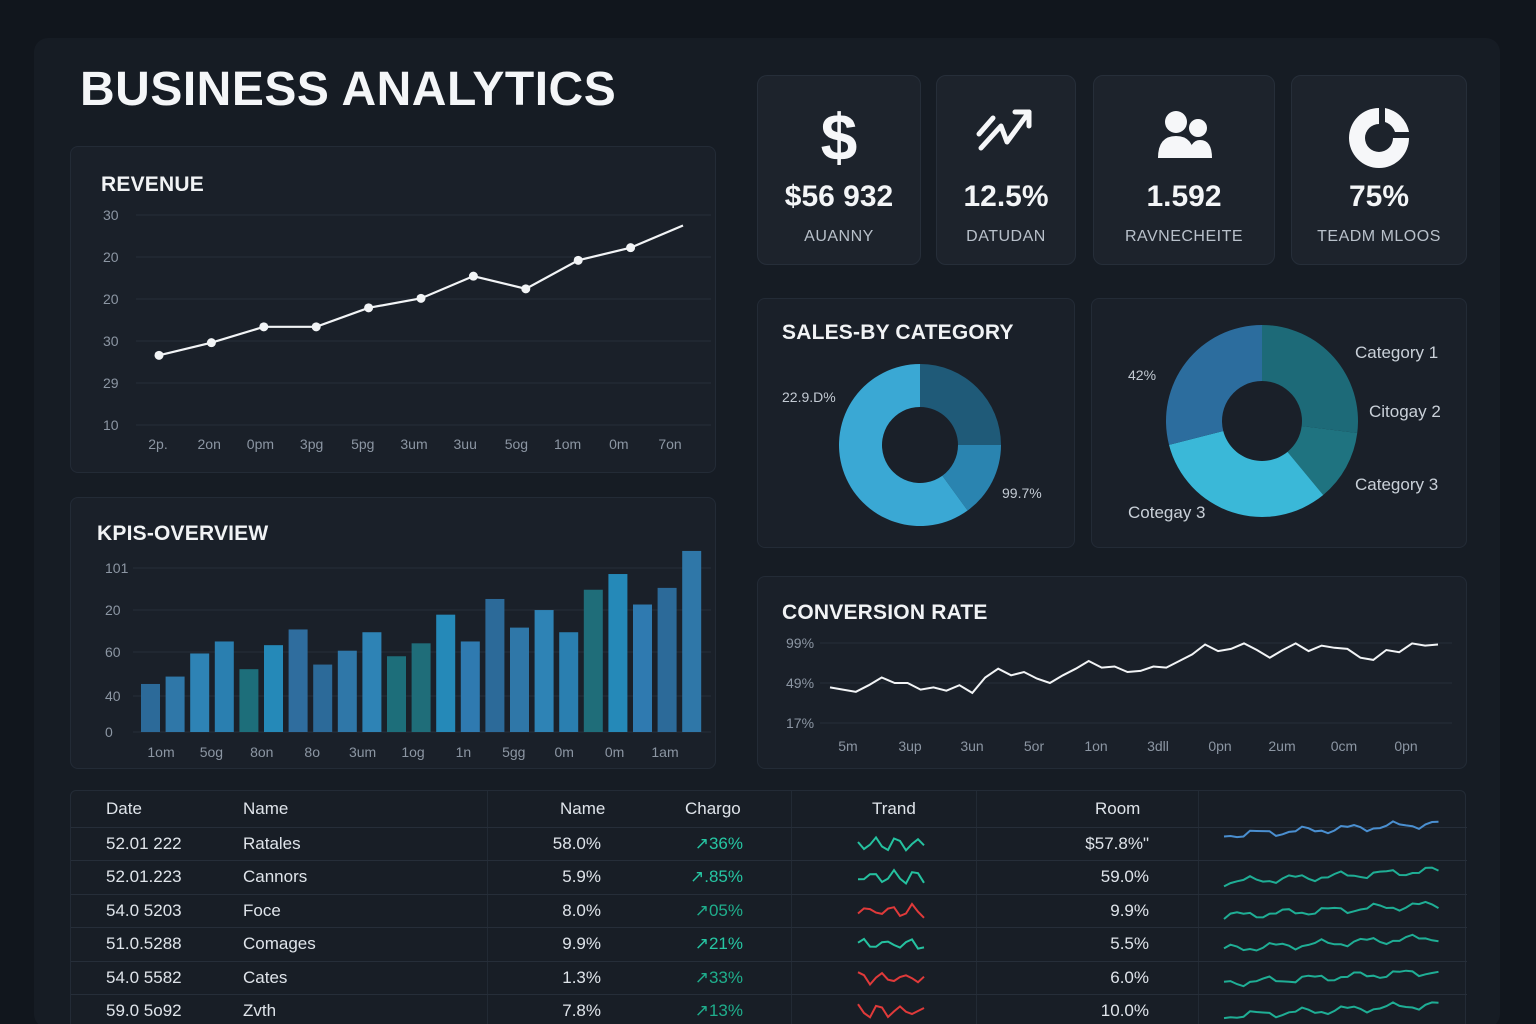  What do you see at coordinates (117, 568) in the screenshot?
I see `y-tick-label: 101` at bounding box center [117, 568].